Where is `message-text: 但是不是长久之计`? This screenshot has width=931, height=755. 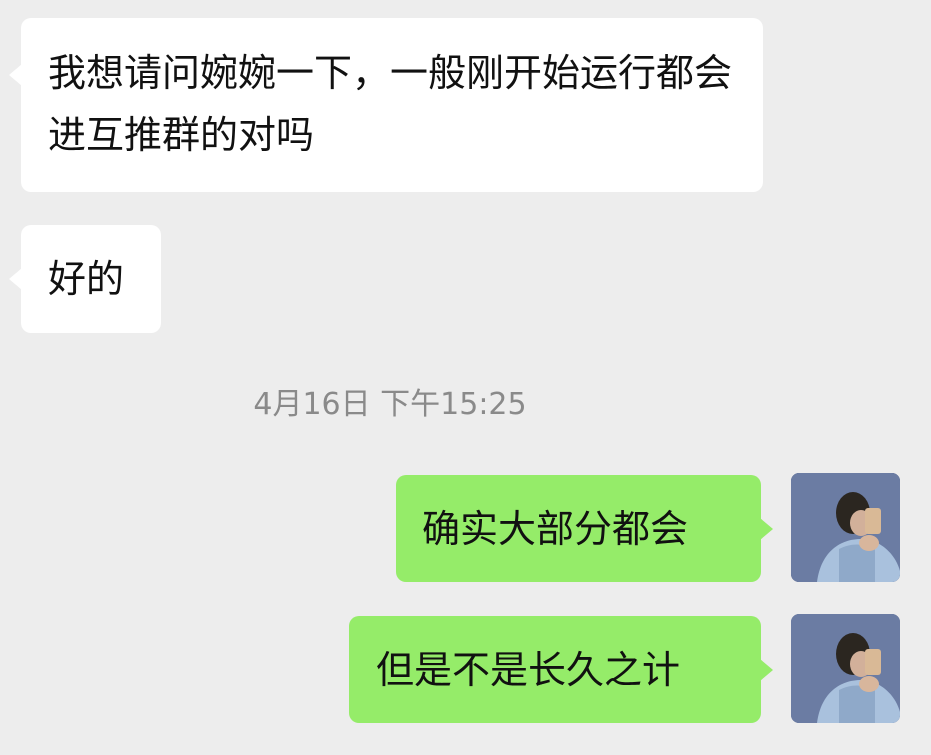 message-text: 但是不是长久之计 is located at coordinates (528, 670).